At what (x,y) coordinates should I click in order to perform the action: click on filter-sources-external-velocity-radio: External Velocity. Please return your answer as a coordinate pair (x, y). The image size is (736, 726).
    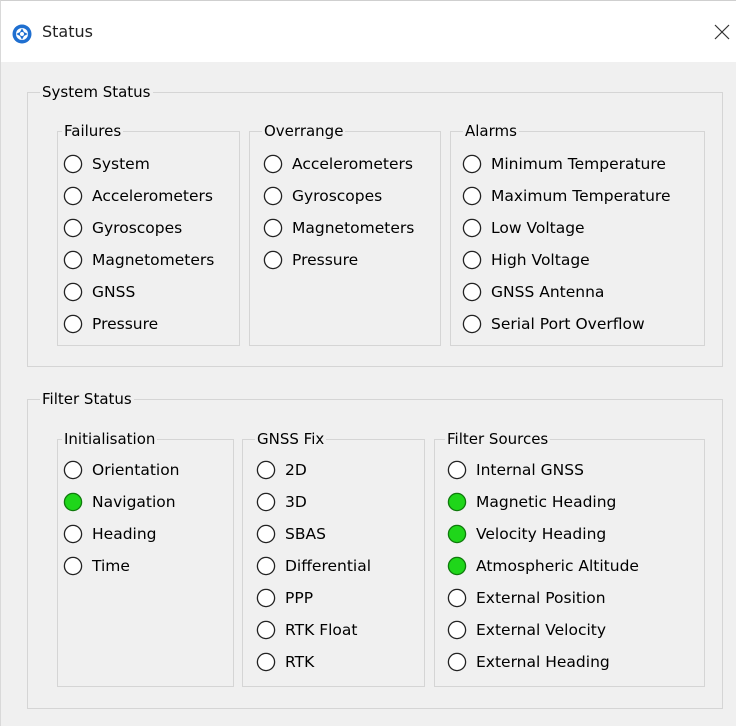
    Looking at the image, I should click on (526, 630).